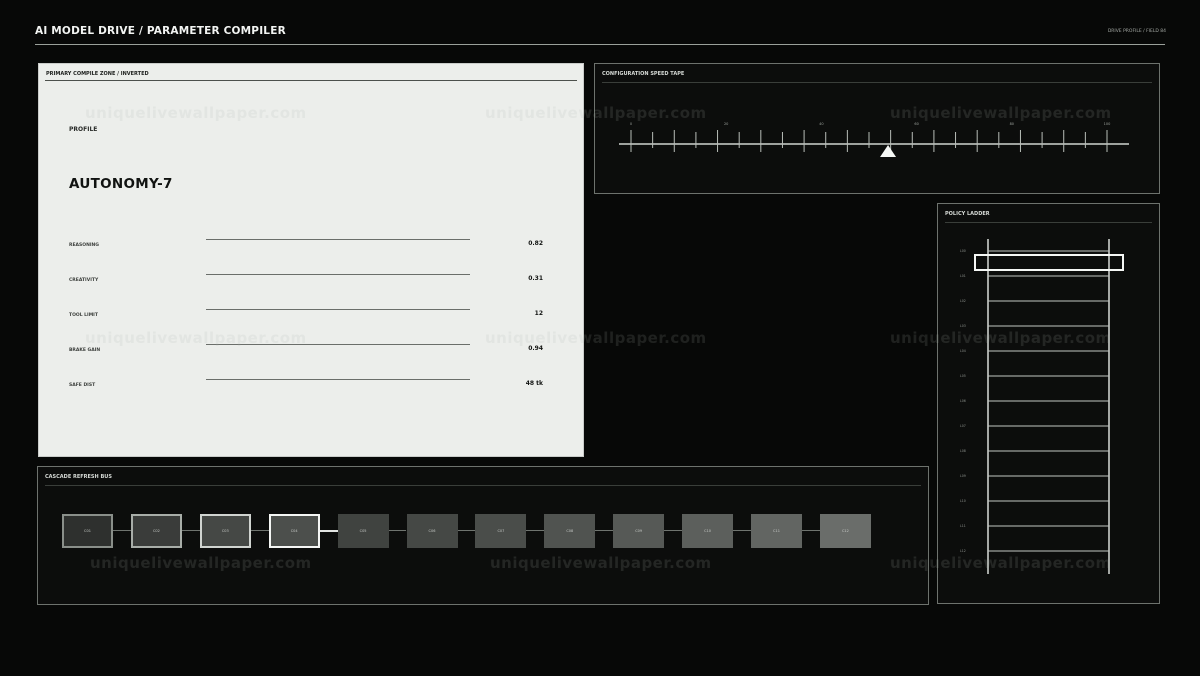 This screenshot has width=1200, height=676. I want to click on header-divider, so click(600, 44).